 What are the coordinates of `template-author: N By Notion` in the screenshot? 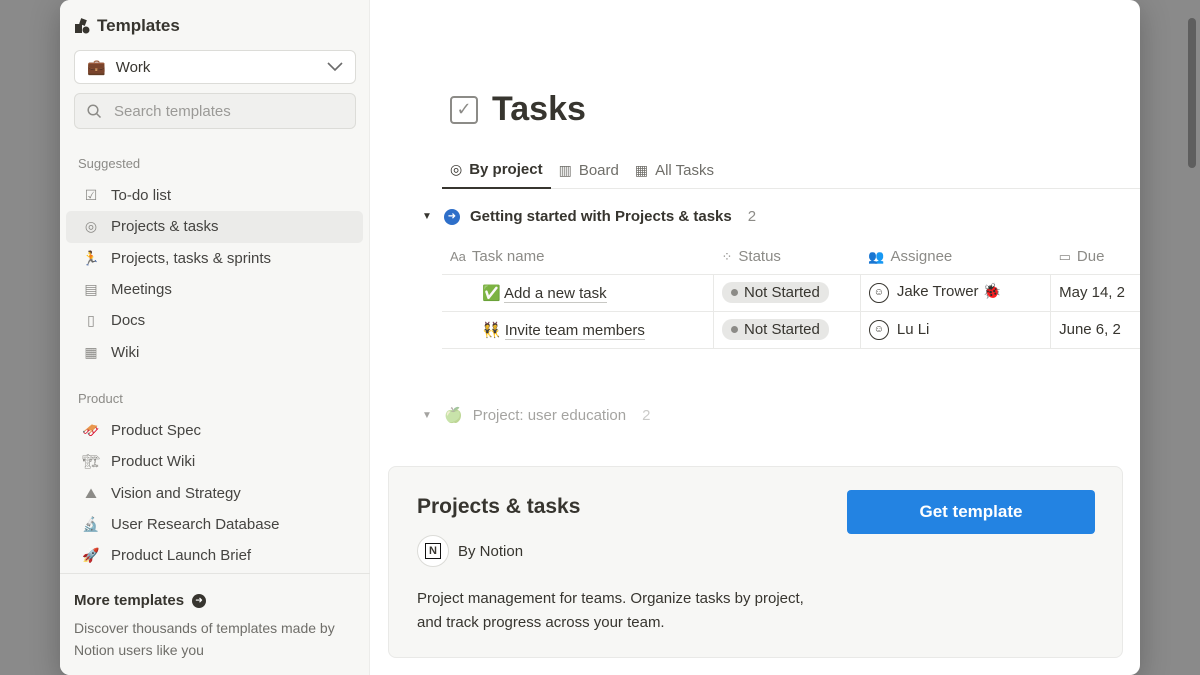 It's located at (470, 551).